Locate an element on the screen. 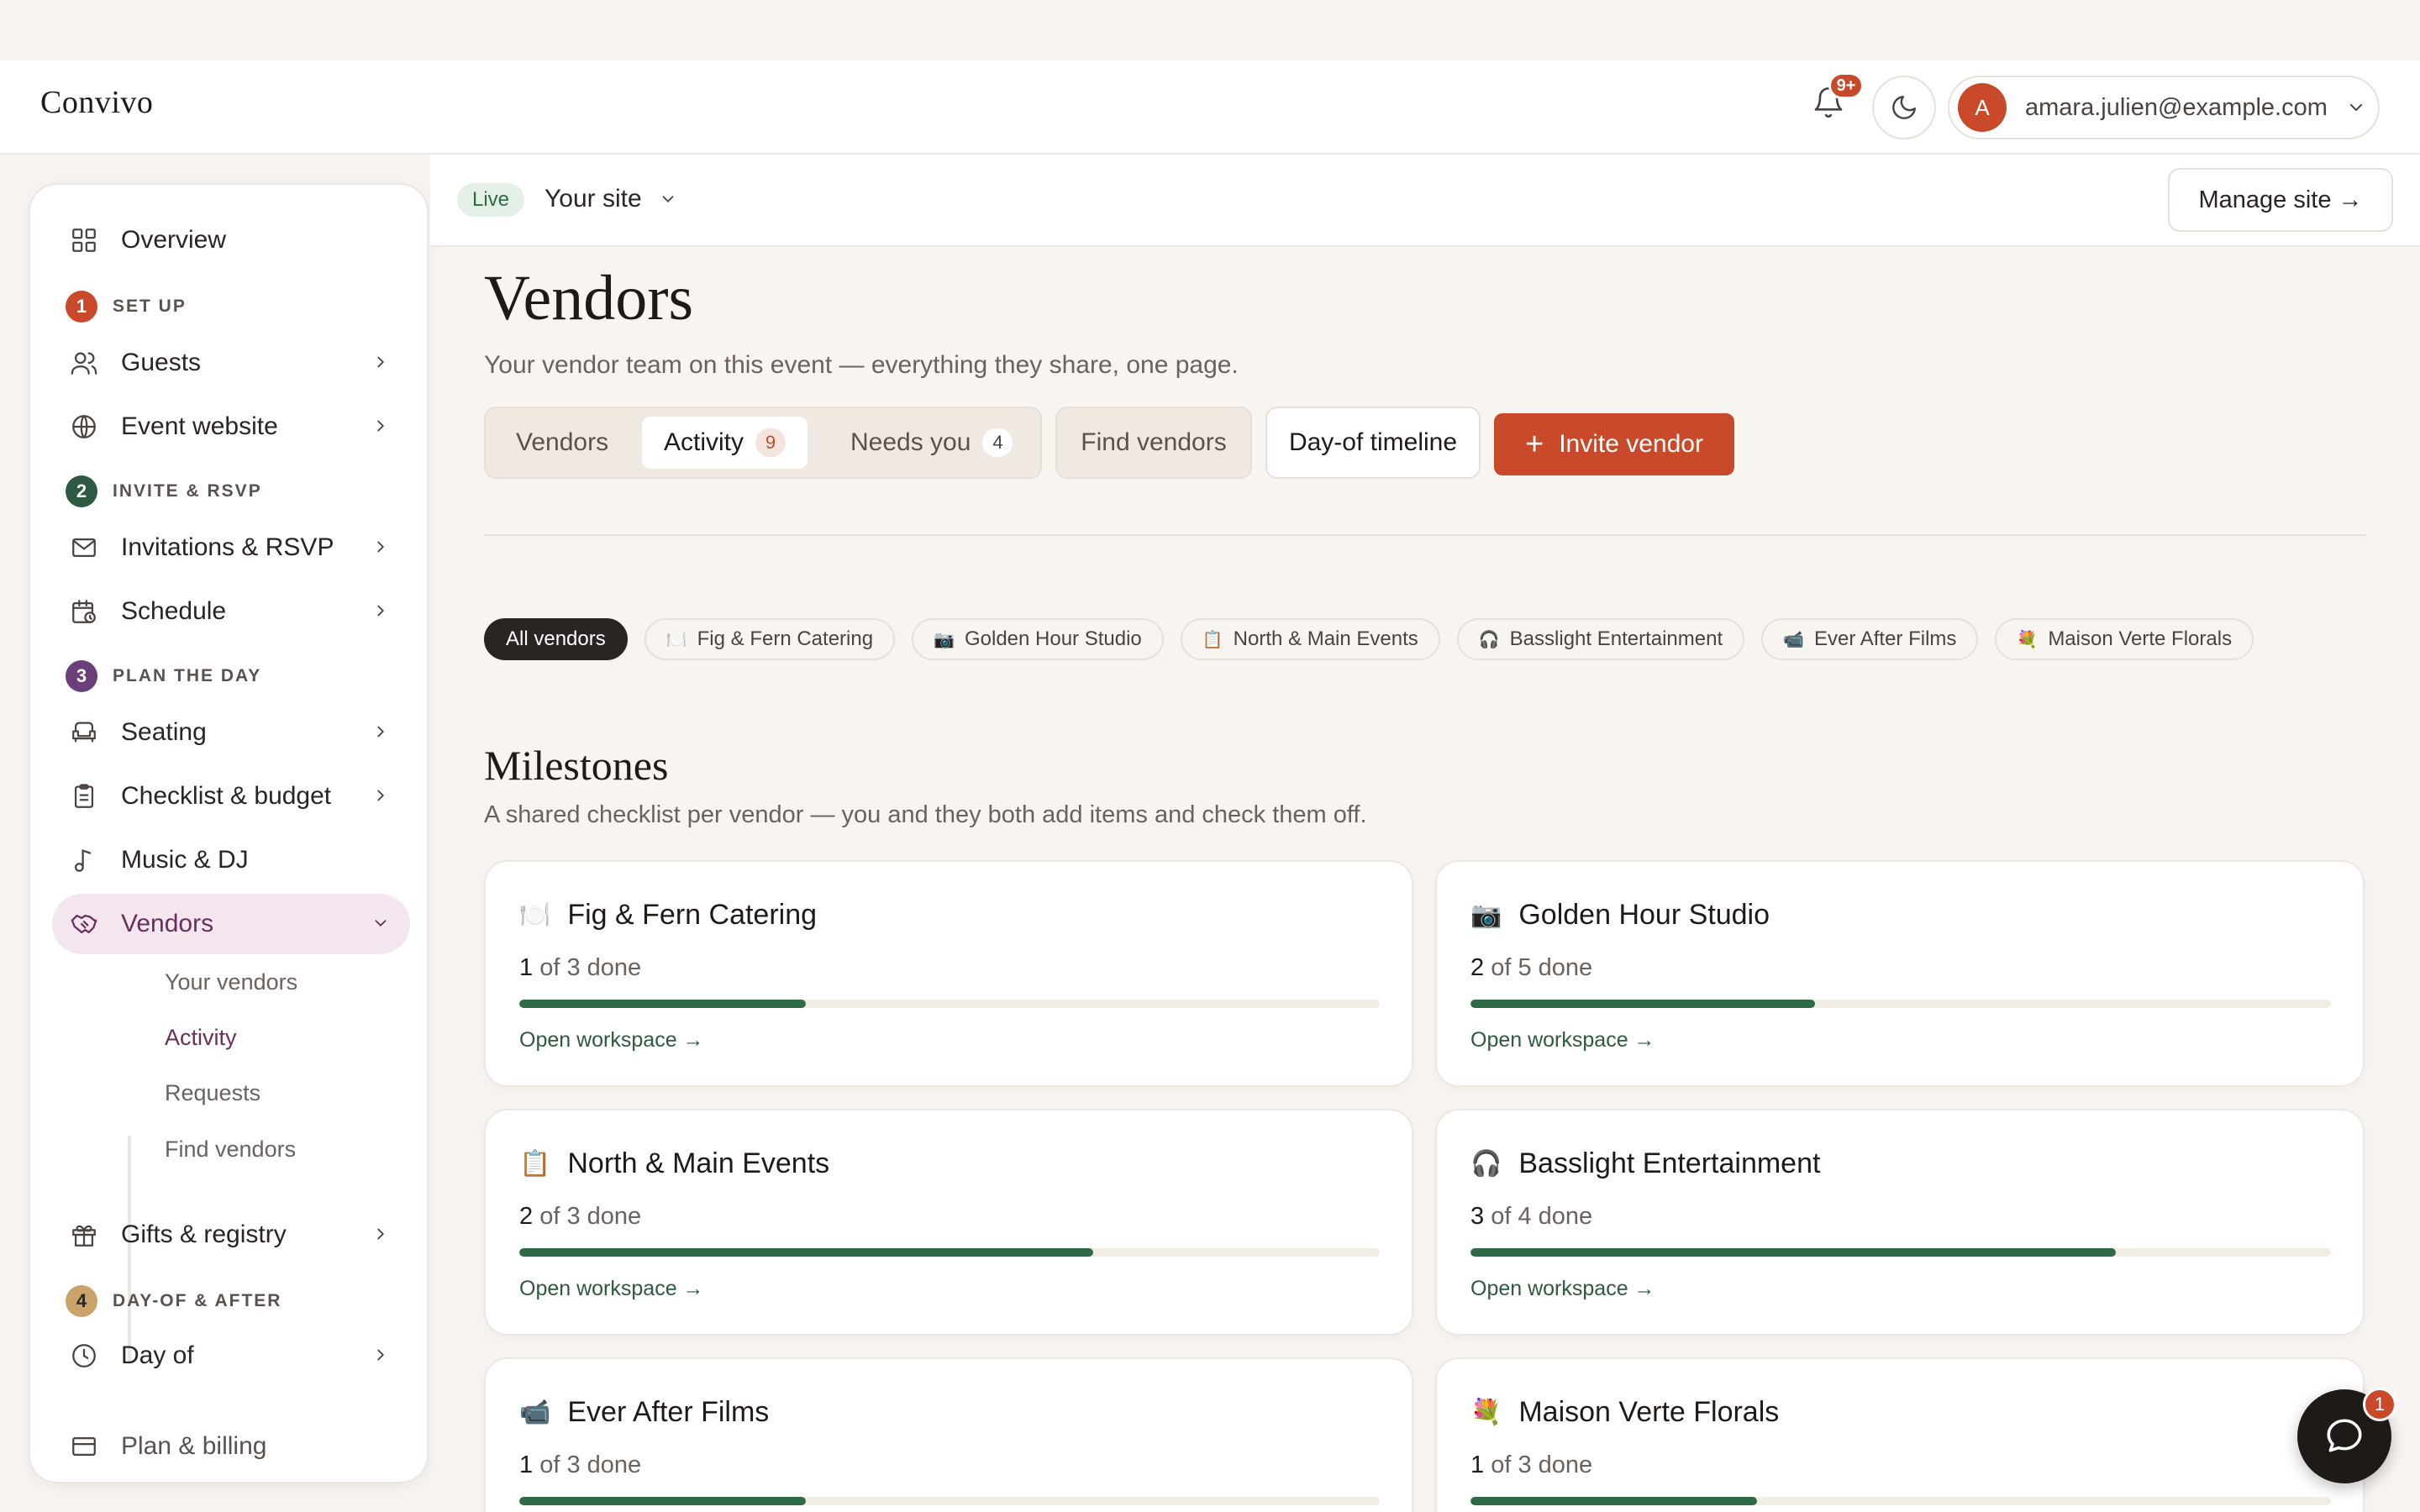 This screenshot has width=2420, height=1512. total-text: of 5 done is located at coordinates (1542, 967).